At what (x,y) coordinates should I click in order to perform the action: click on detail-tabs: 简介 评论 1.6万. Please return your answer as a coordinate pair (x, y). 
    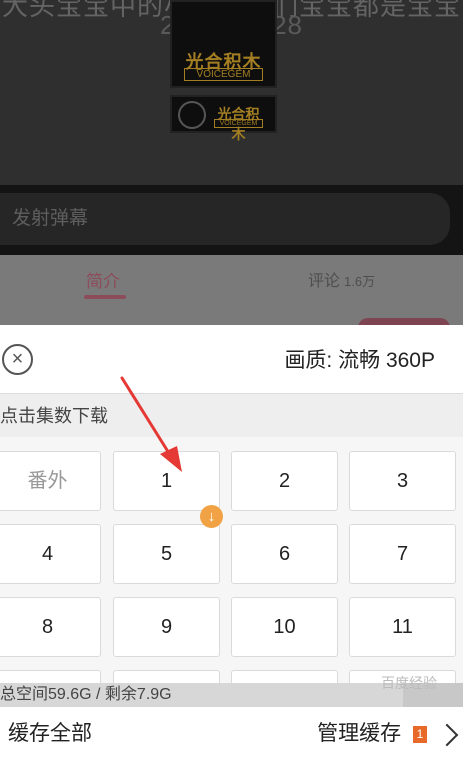
    Looking at the image, I should click on (231, 293).